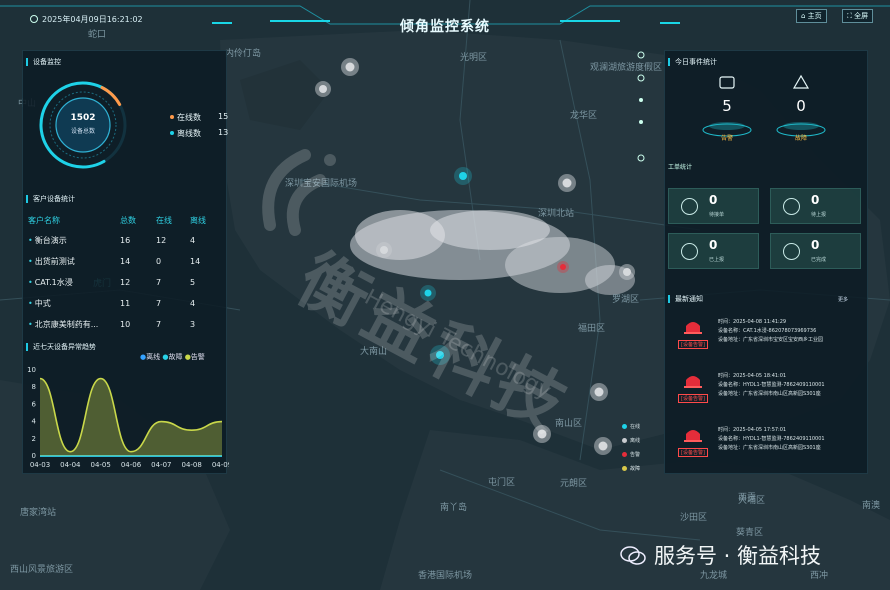 Image resolution: width=890 pixels, height=590 pixels. What do you see at coordinates (34, 422) in the screenshot?
I see `y-tick-label: 4` at bounding box center [34, 422].